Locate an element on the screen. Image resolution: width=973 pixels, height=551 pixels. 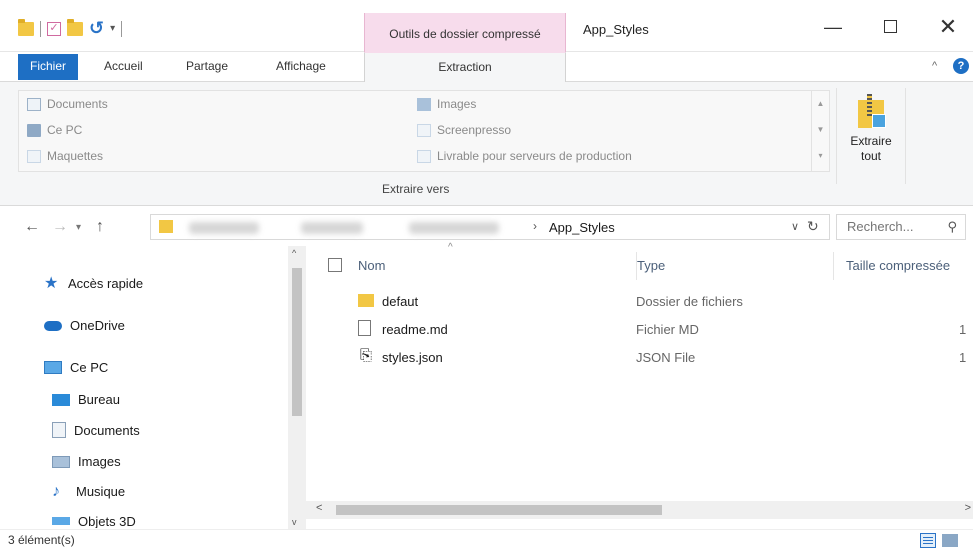
breadcrumb-current: App_Styles is located at coordinates (582, 227).